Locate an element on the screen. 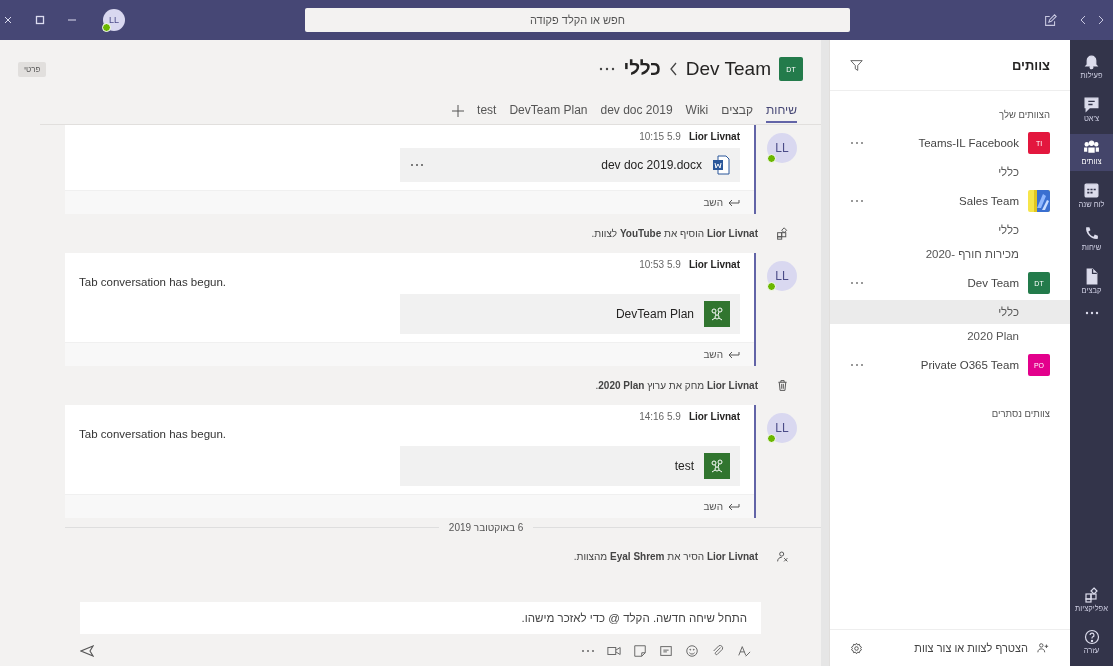  person-icon is located at coordinates (782, 556).